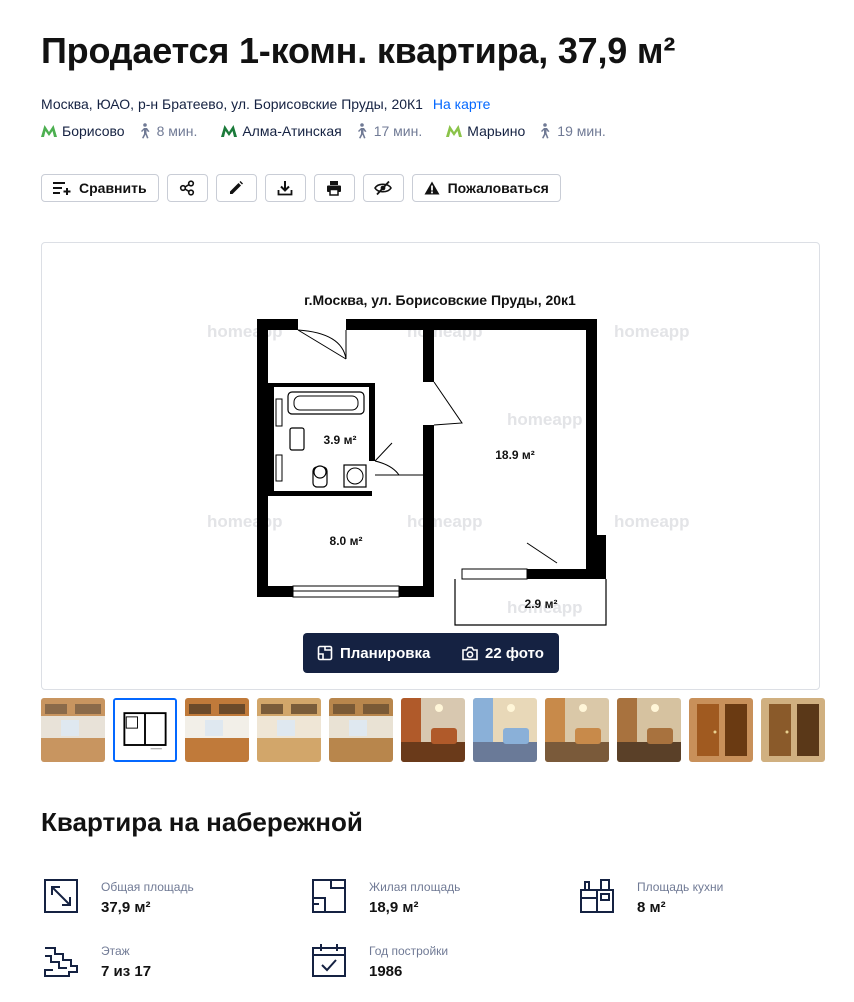  I want to click on fact-value: 8 м², so click(651, 907).